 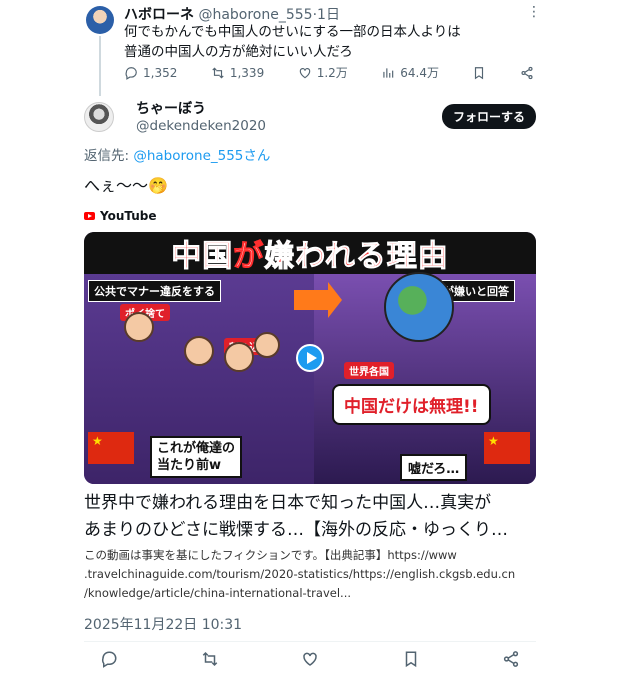 What do you see at coordinates (369, 370) in the screenshot?
I see `thumb-tag-world: 世界各国` at bounding box center [369, 370].